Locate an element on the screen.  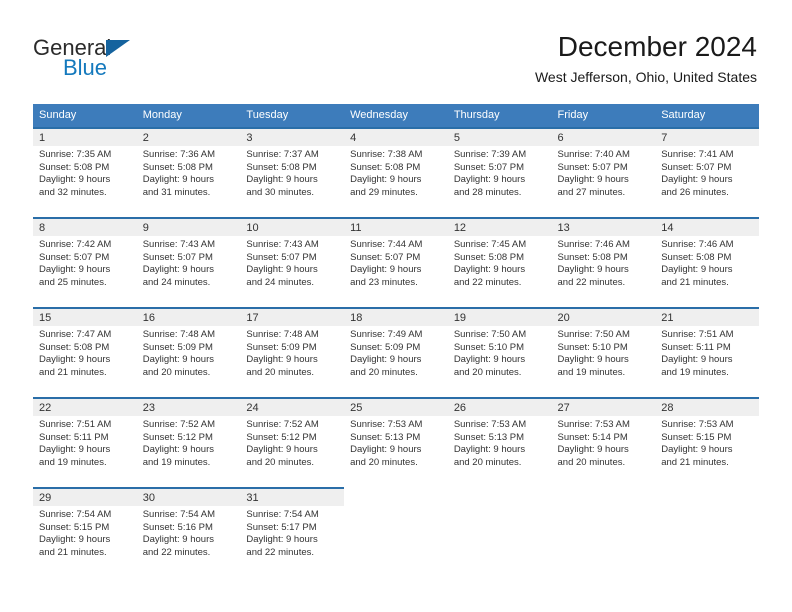
sunrise-text: Sunrise: 7:41 AM is located at coordinates (697, 154).